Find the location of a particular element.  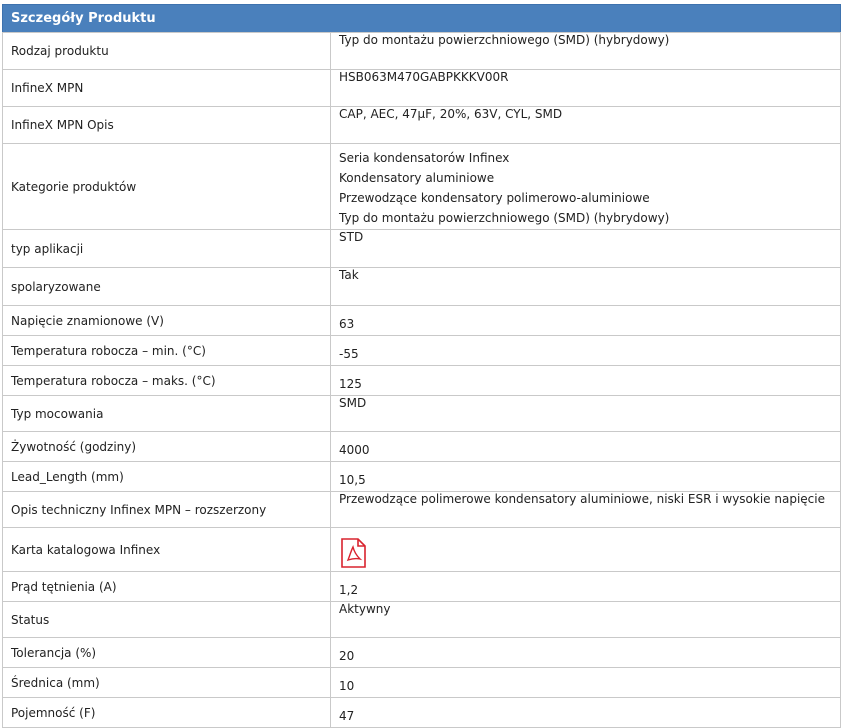

row-value: 125 is located at coordinates (585, 380).